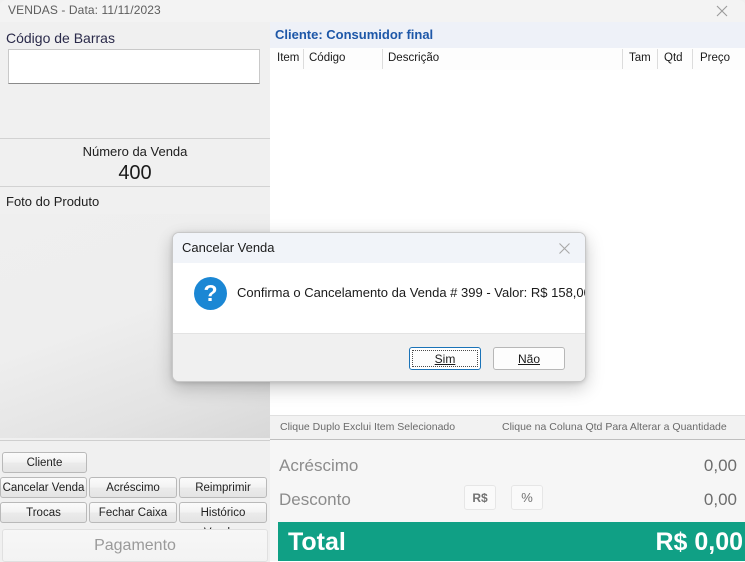  Describe the element at coordinates (379, 357) in the screenshot. I see `dialog-footer: Sim Não` at that location.